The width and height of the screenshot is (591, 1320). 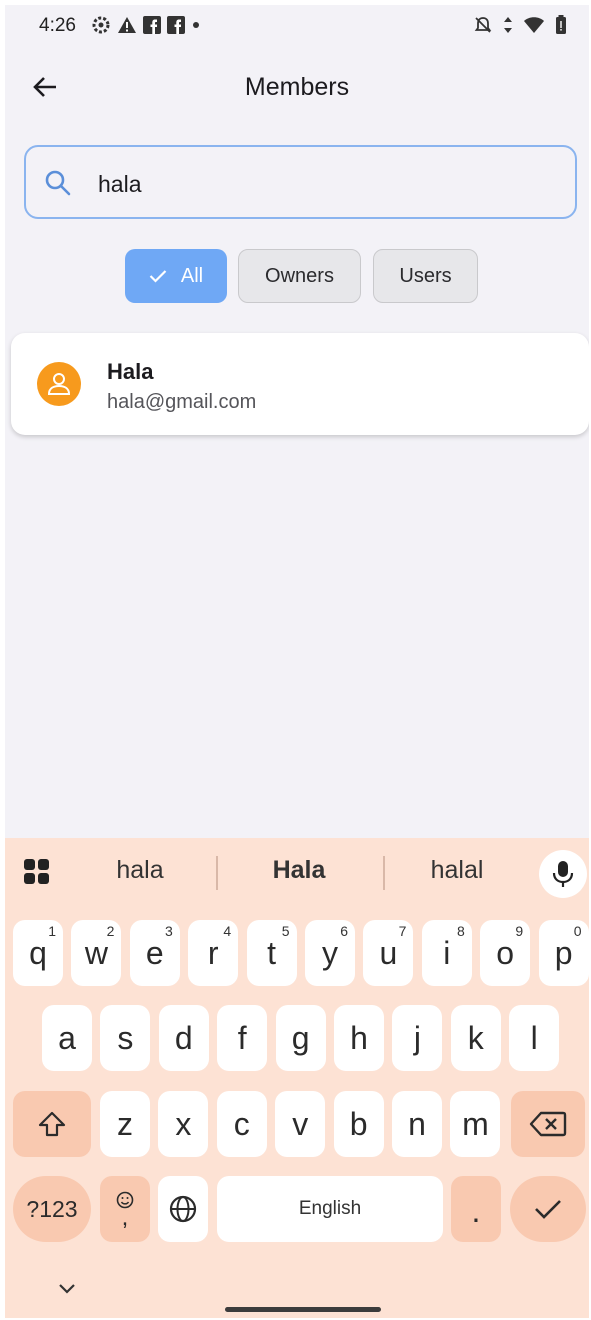 I want to click on suggestion-divider, so click(x=217, y=873).